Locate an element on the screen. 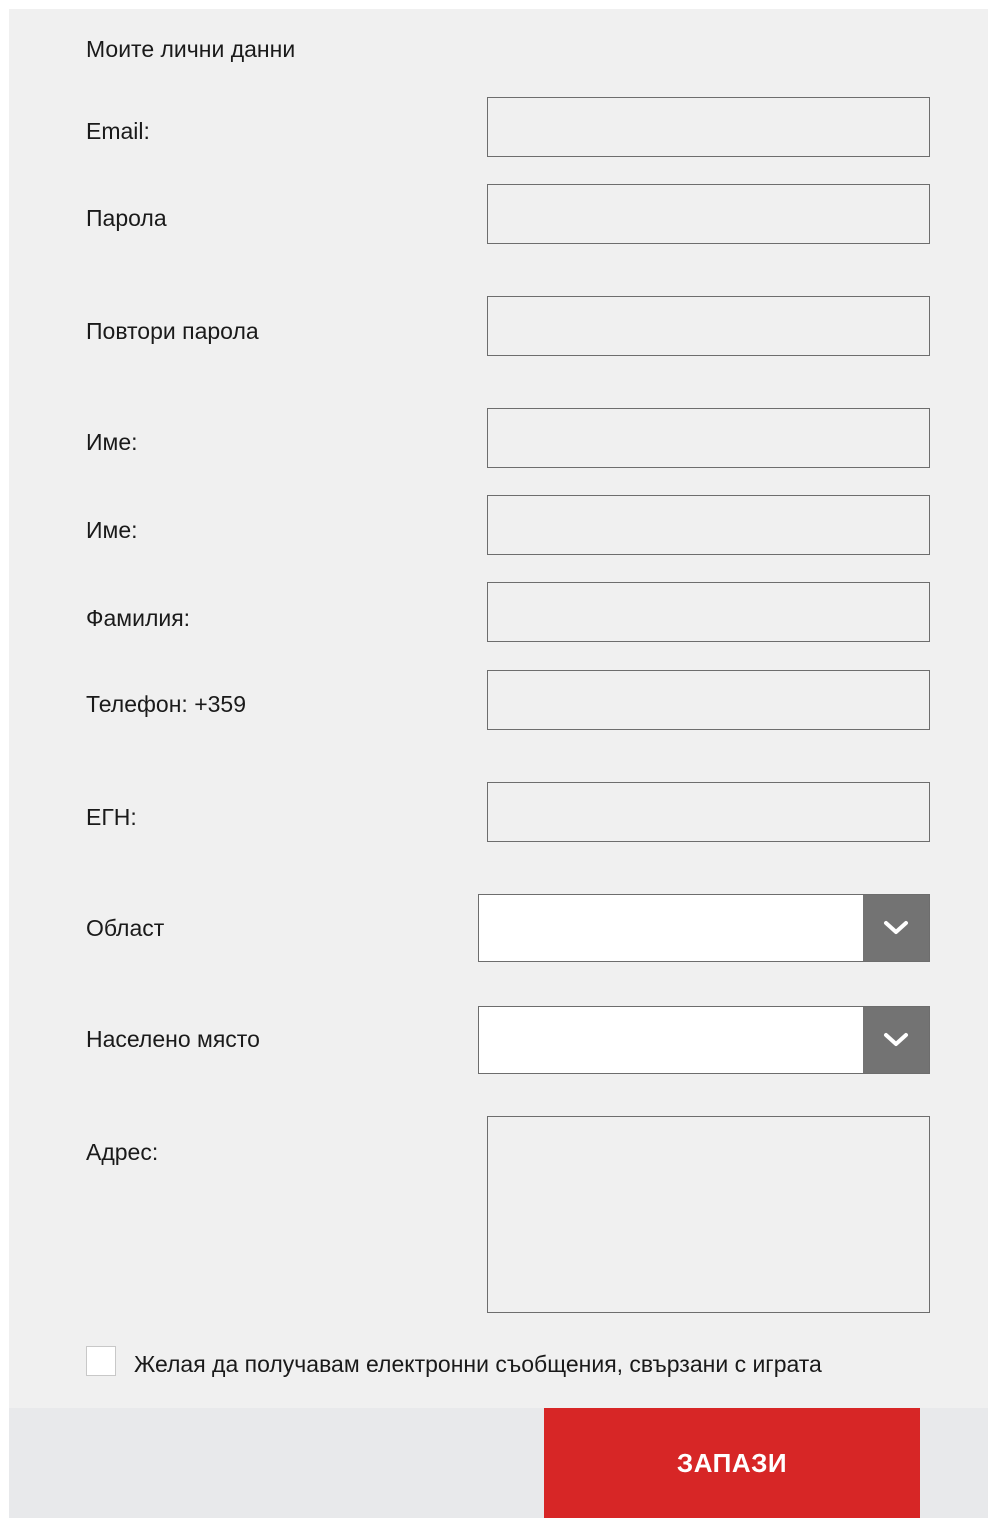 The height and width of the screenshot is (1526, 989). second-name-label: Име: is located at coordinates (112, 530).